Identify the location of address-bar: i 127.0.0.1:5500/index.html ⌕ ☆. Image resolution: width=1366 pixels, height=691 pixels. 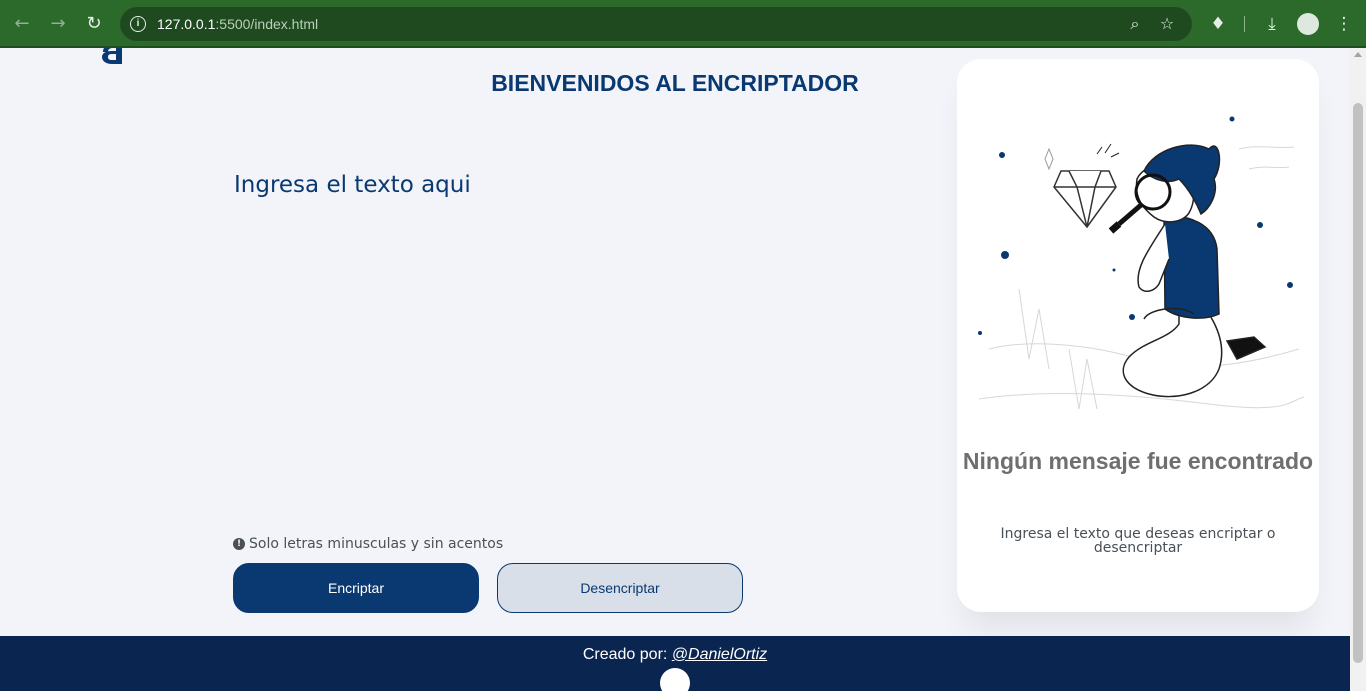
(656, 24).